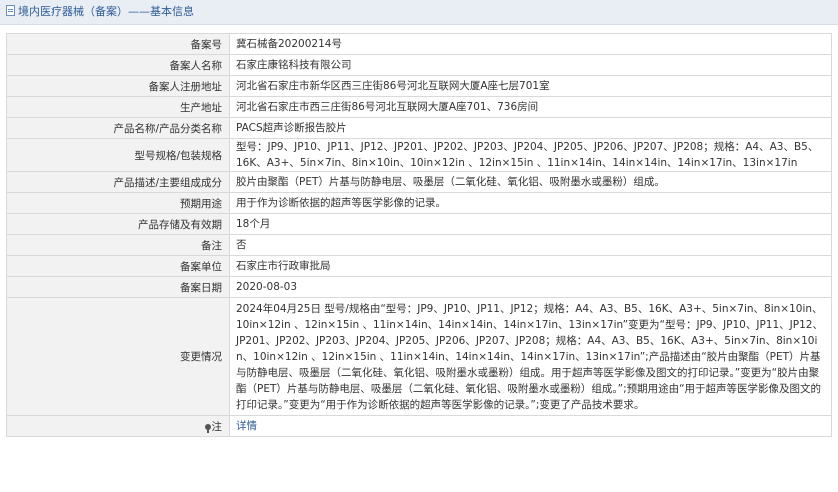 Image resolution: width=838 pixels, height=492 pixels. Describe the element at coordinates (118, 287) in the screenshot. I see `row-label: 备案日期` at that location.